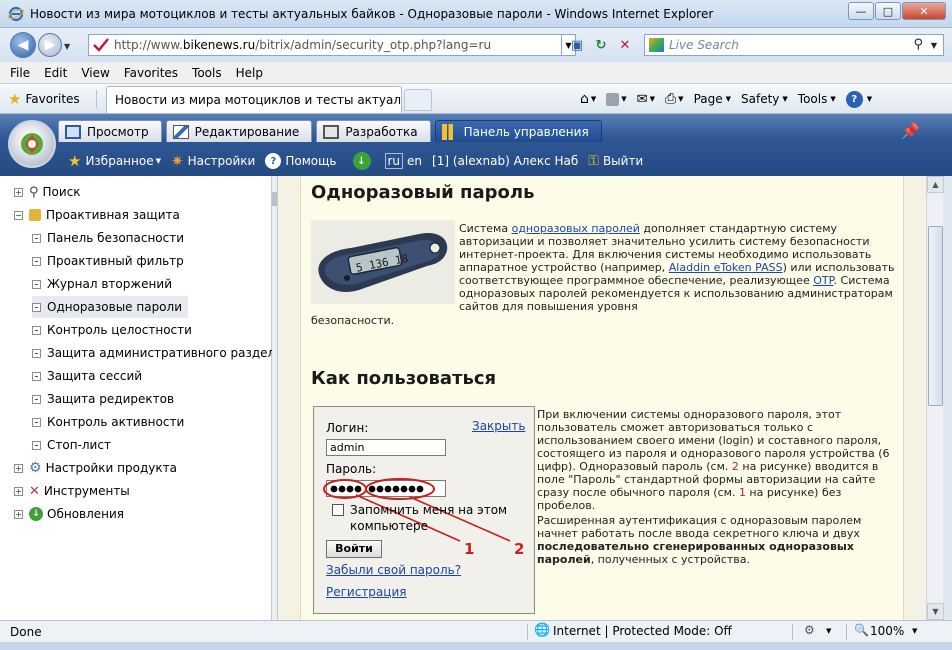 This screenshot has height=650, width=952. What do you see at coordinates (934, 45) in the screenshot?
I see `search-options-icon: ▼` at bounding box center [934, 45].